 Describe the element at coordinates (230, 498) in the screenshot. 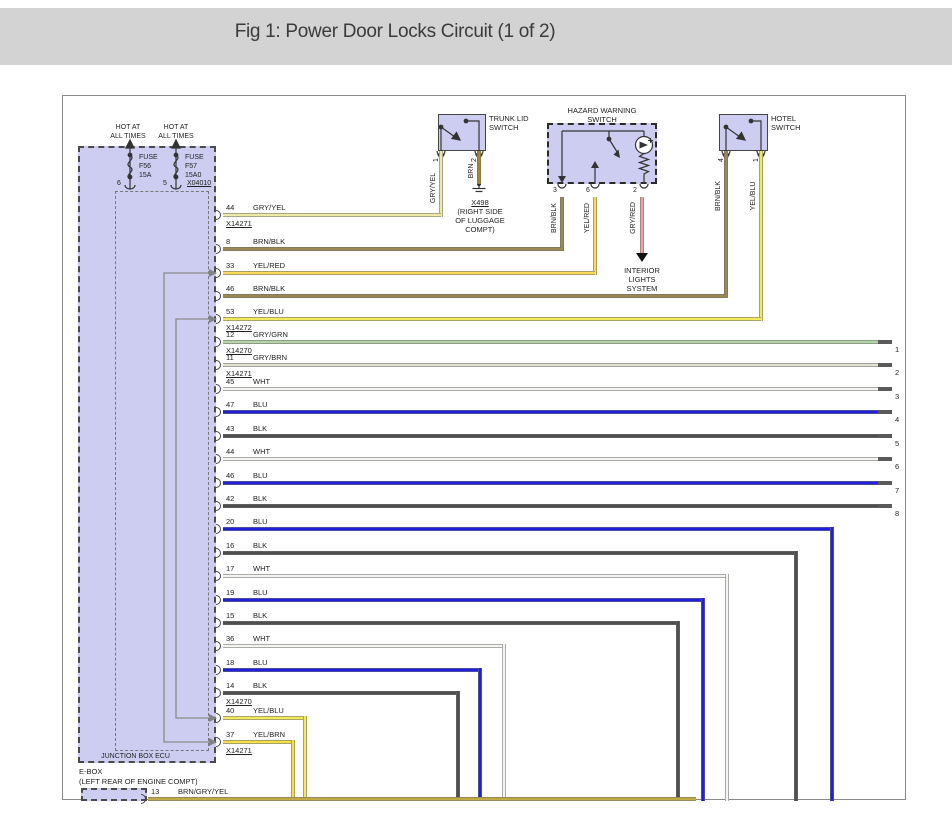

I see `wire-pin-number: 42` at that location.